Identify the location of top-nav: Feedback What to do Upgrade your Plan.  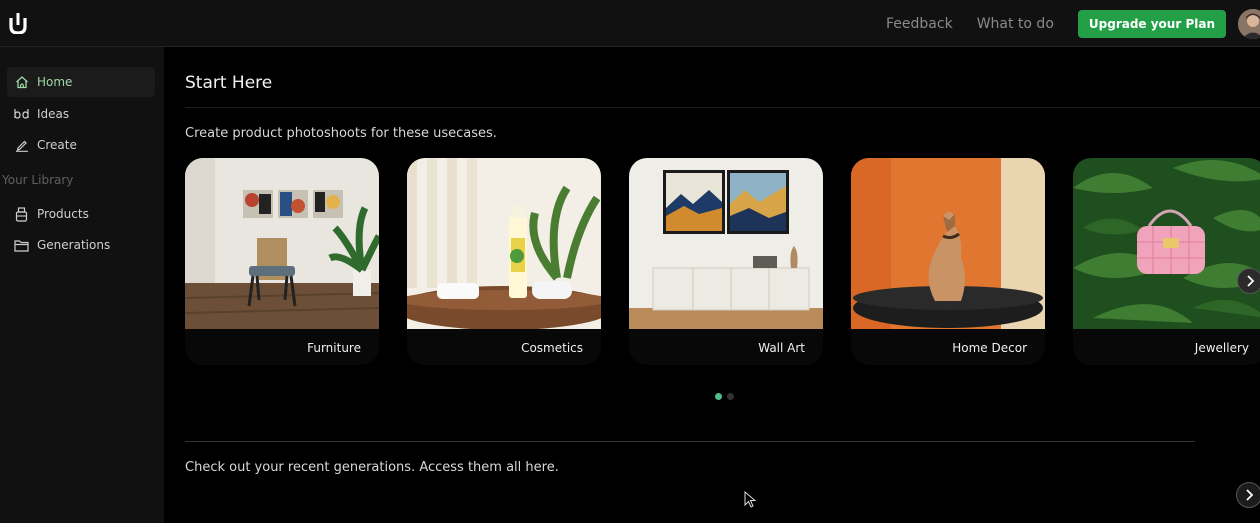
(1073, 23).